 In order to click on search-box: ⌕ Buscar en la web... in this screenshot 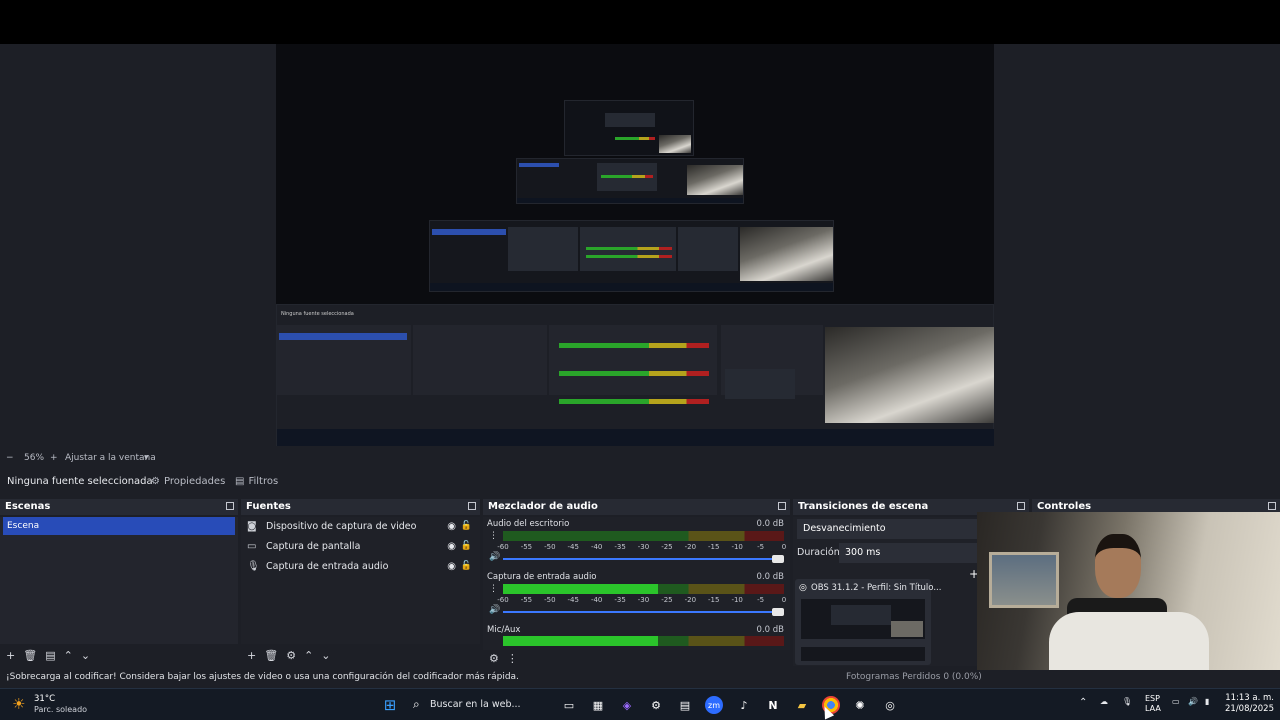, I will do `click(478, 705)`.